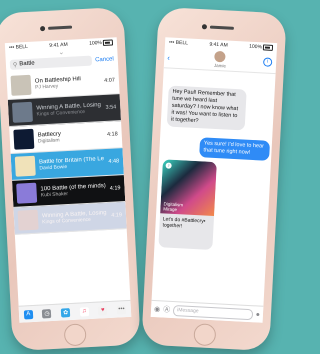 This screenshot has height=354, width=320. Describe the element at coordinates (213, 312) in the screenshot. I see `message-input: iMessage` at that location.